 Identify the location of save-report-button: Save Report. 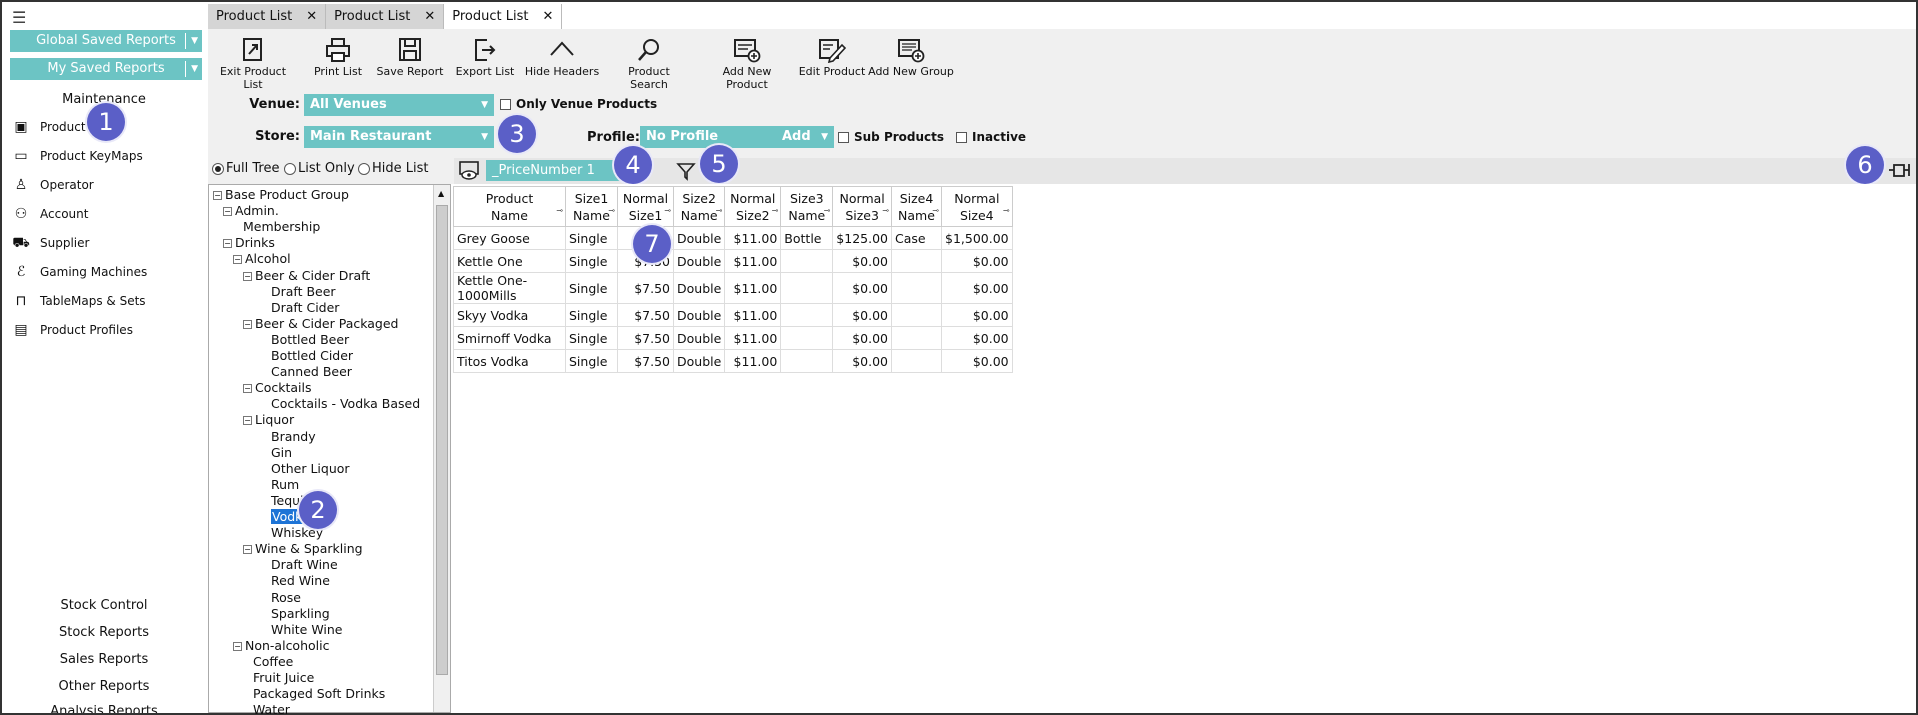
(410, 61).